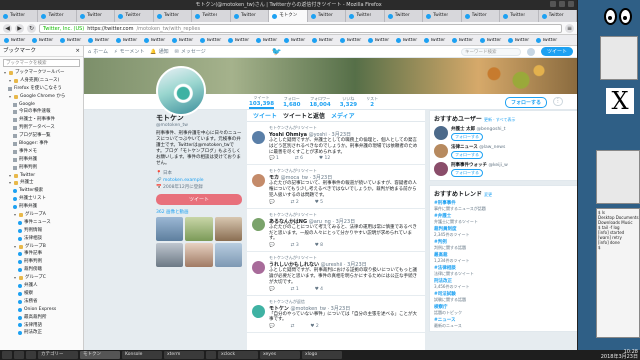 The height and width of the screenshot is (360, 640). I want to click on nav-messages: ✉ メッセージ, so click(190, 52).